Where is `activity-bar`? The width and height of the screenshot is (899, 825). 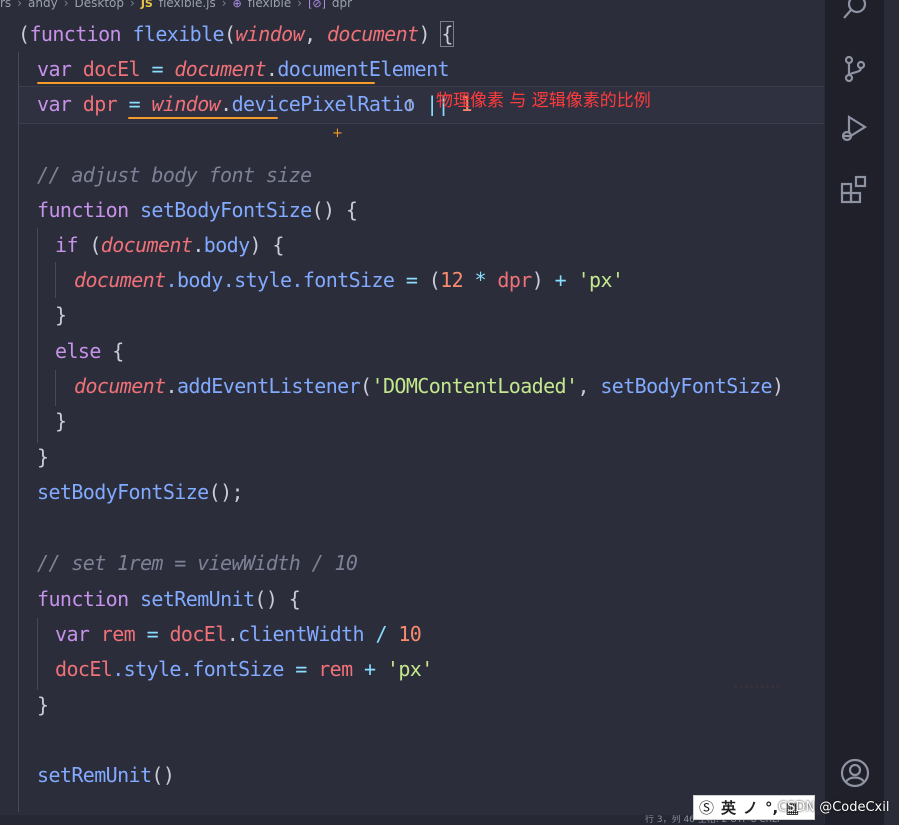 activity-bar is located at coordinates (854, 412).